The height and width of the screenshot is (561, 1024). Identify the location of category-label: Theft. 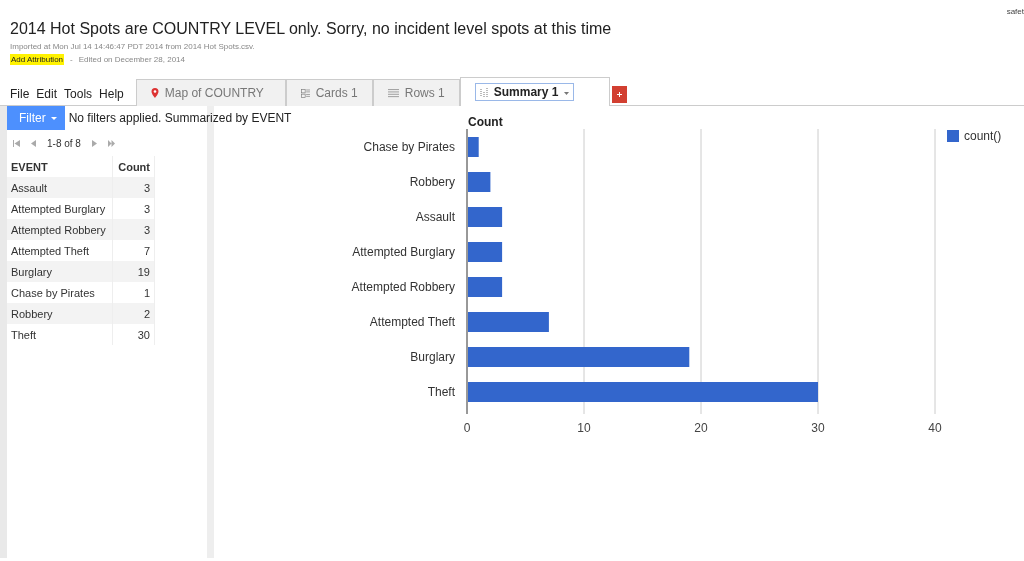
(441, 392).